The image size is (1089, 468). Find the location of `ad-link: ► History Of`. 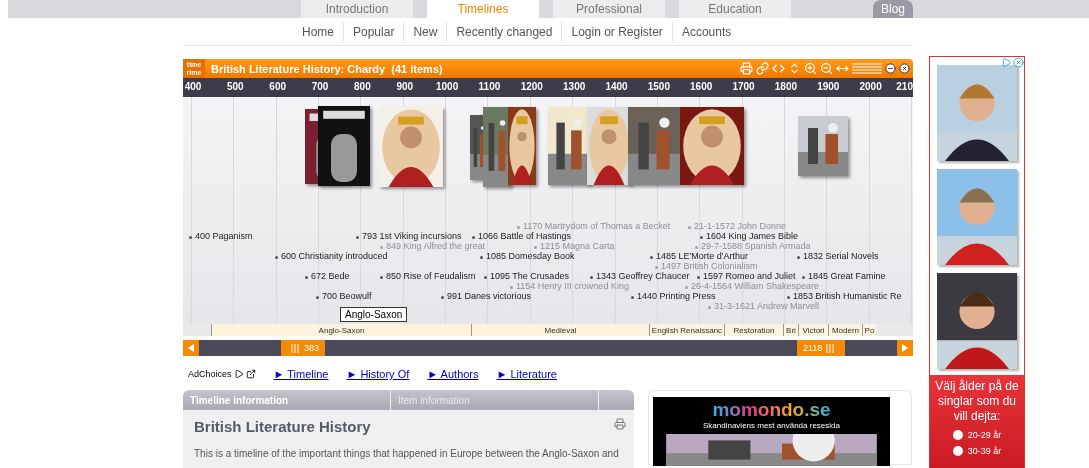

ad-link: ► History Of is located at coordinates (378, 374).